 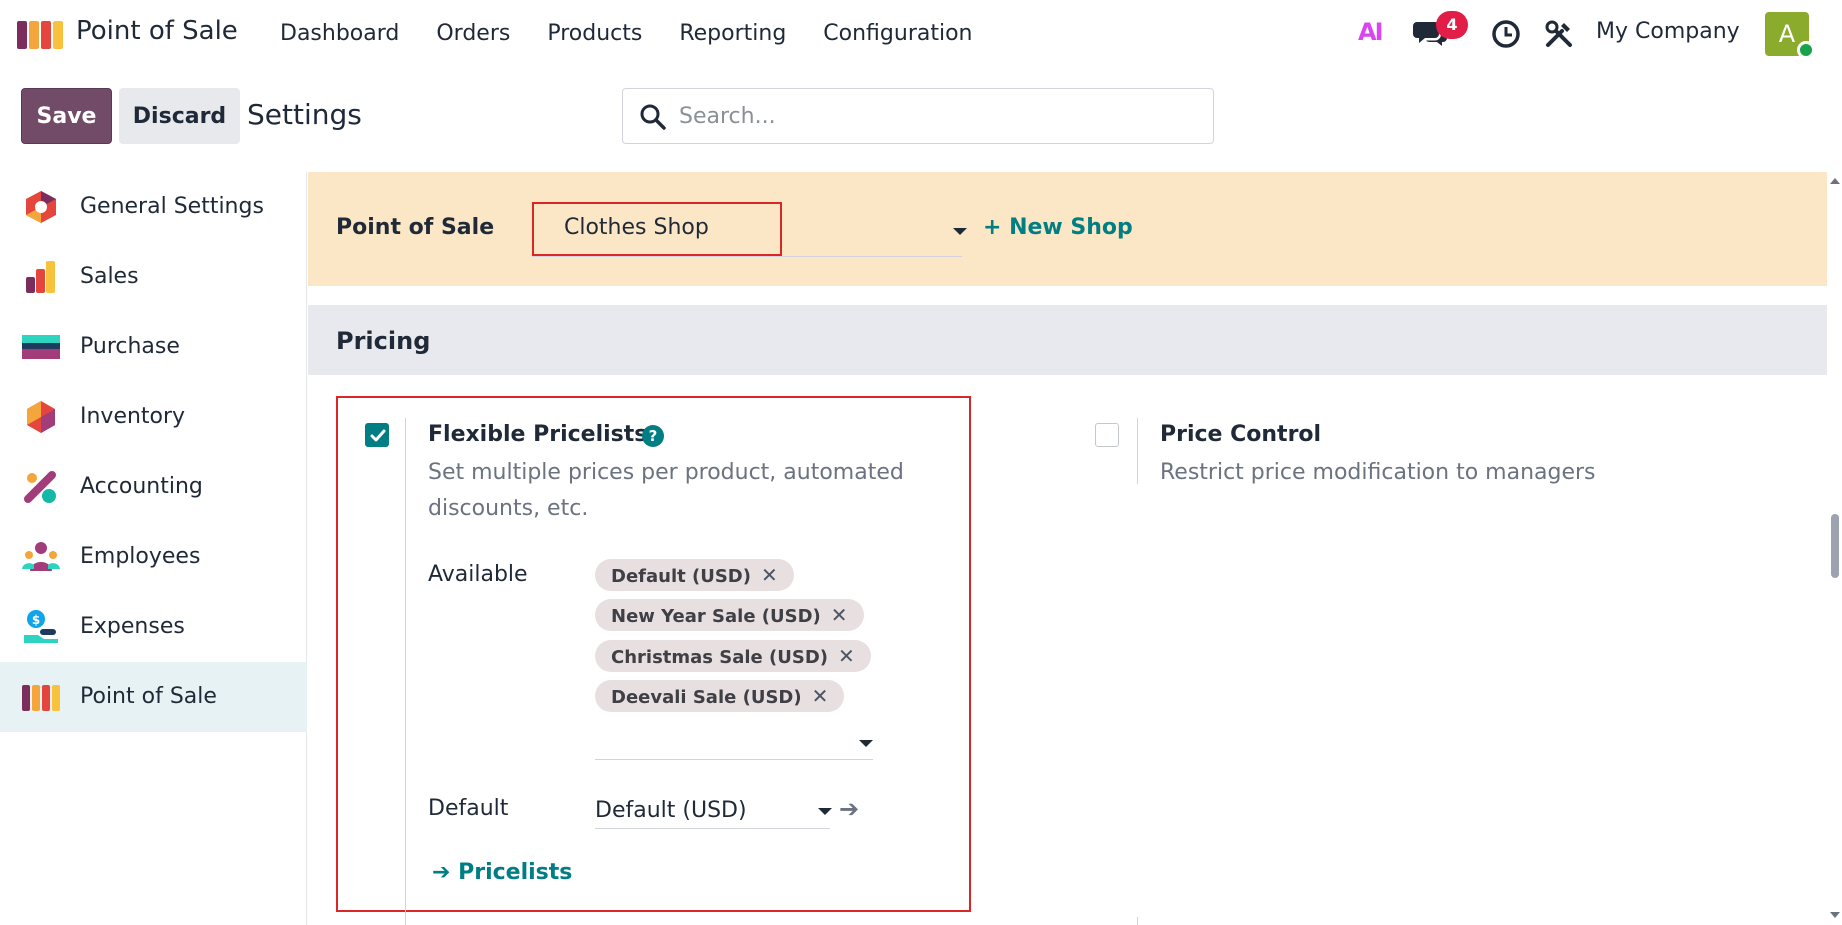 What do you see at coordinates (473, 33) in the screenshot?
I see `menu-orders: Orders` at bounding box center [473, 33].